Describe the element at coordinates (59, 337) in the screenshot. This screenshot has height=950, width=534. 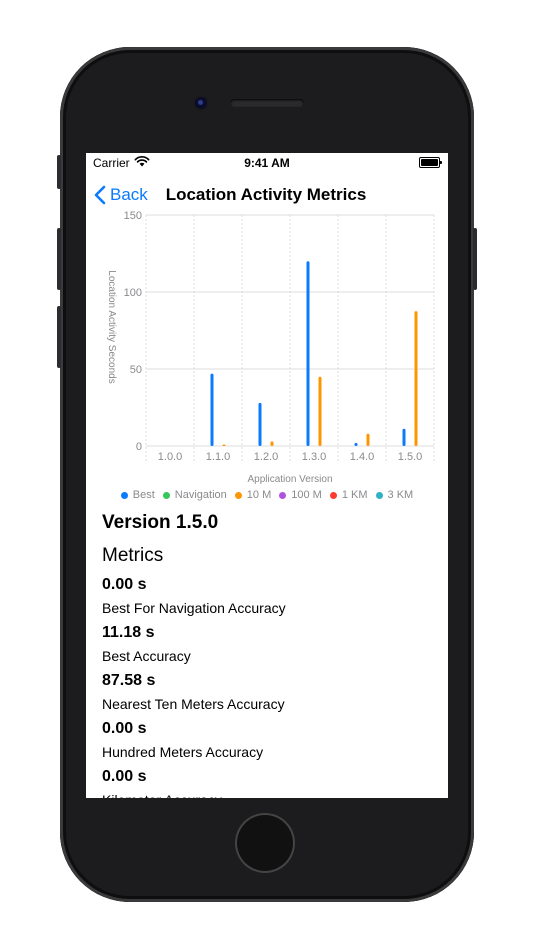
I see `volume-down-button` at that location.